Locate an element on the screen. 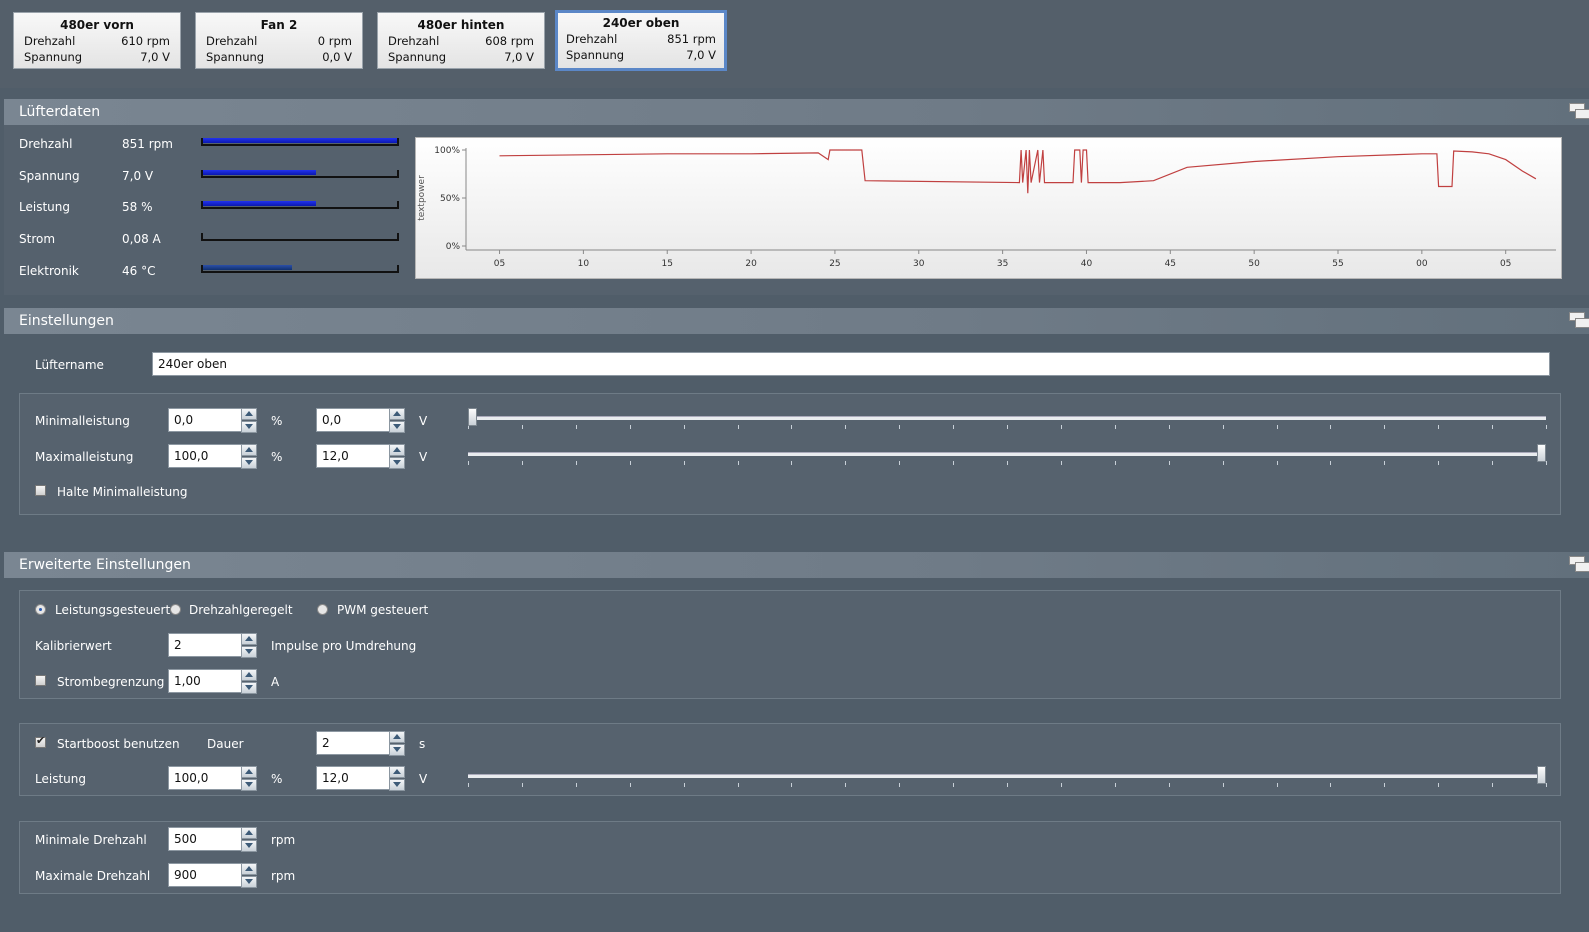 The height and width of the screenshot is (932, 1589). min-rpm-label: Minimale Drehzahl is located at coordinates (91, 840).